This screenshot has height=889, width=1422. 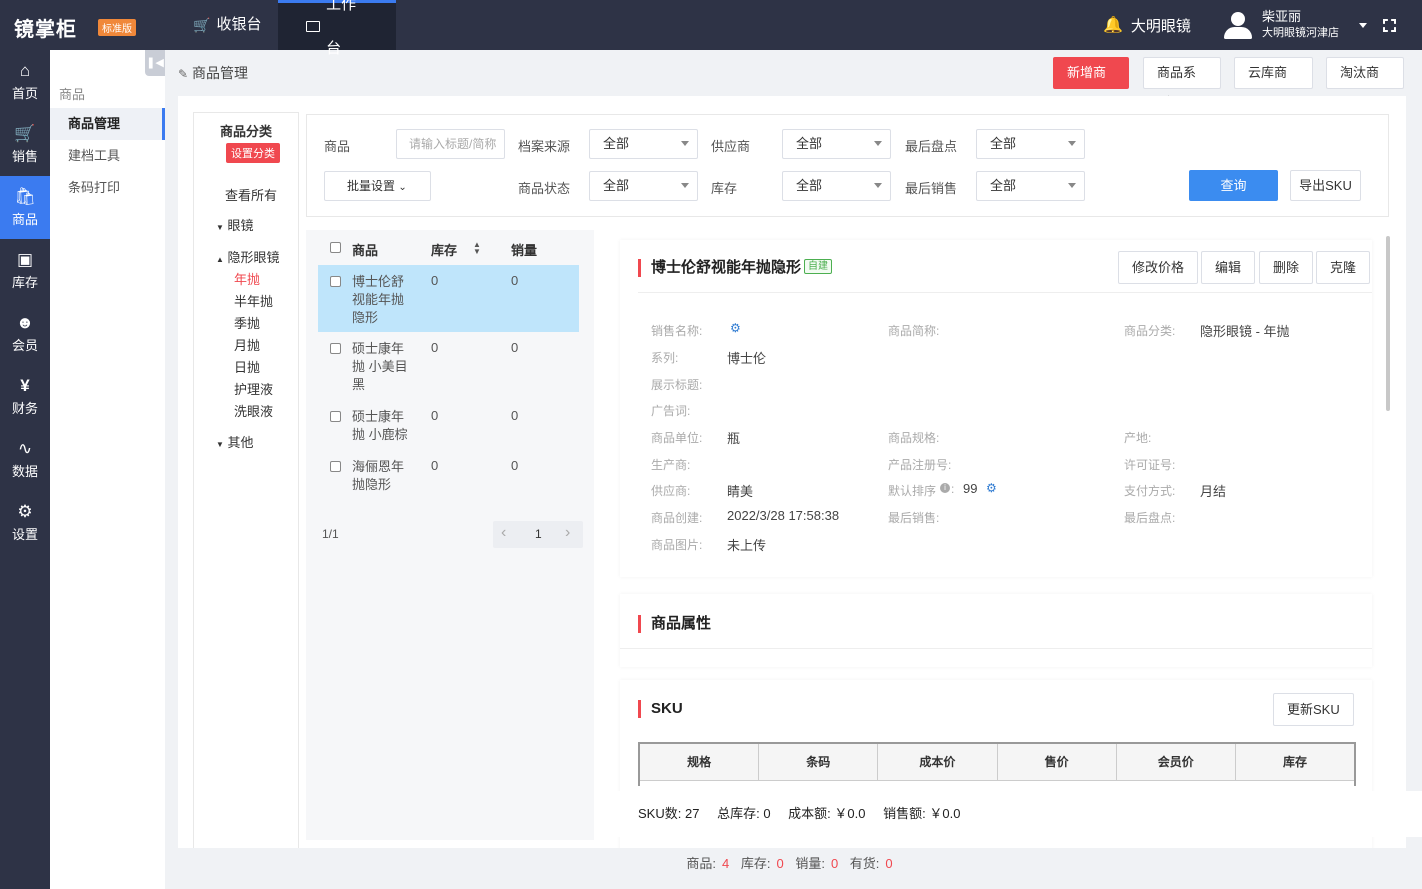 I want to click on bag-icon: 🛍, so click(x=25, y=196).